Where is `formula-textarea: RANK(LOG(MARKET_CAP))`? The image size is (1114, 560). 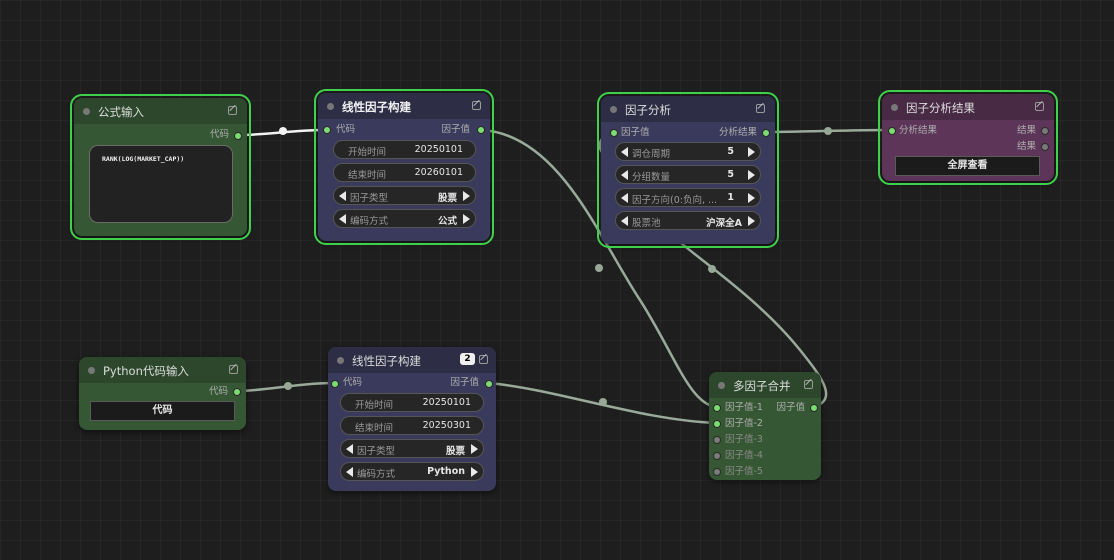 formula-textarea: RANK(LOG(MARKET_CAP)) is located at coordinates (161, 184).